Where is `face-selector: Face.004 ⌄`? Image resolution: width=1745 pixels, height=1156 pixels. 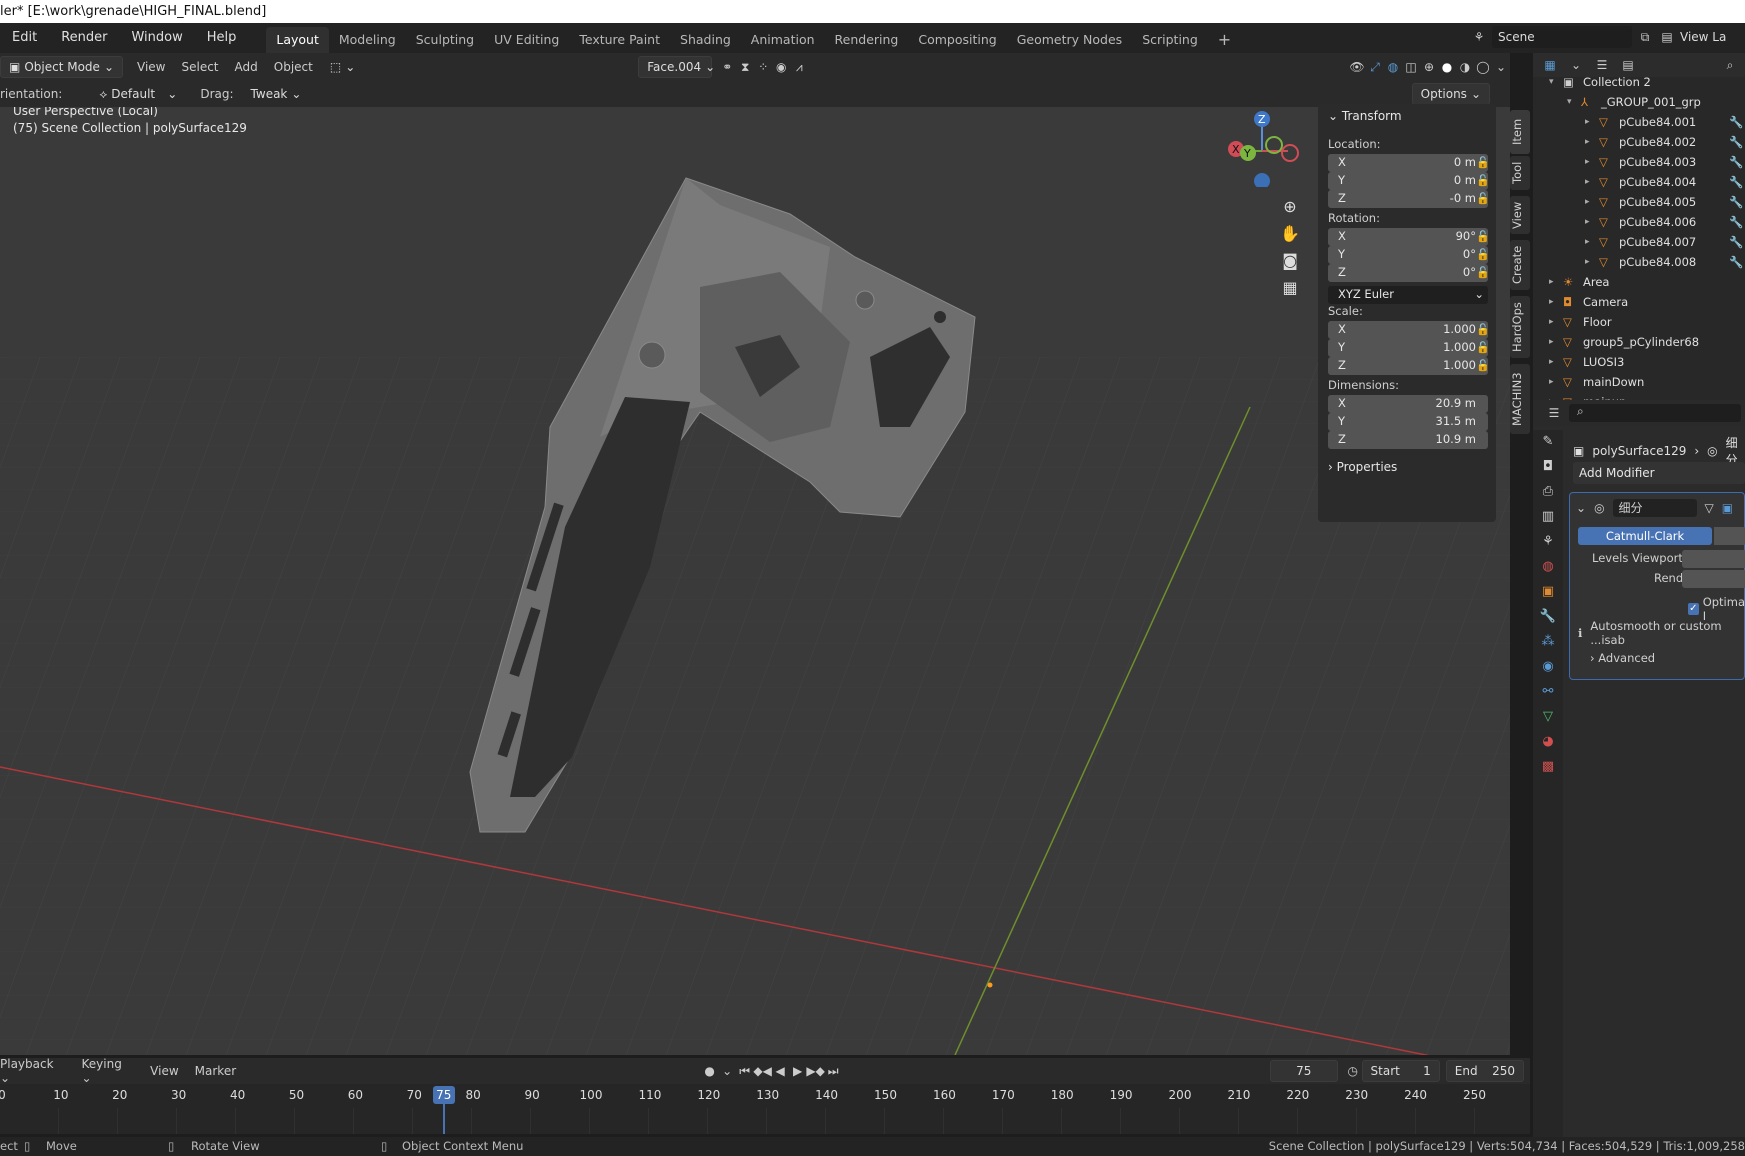
face-selector: Face.004 ⌄ is located at coordinates (676, 67).